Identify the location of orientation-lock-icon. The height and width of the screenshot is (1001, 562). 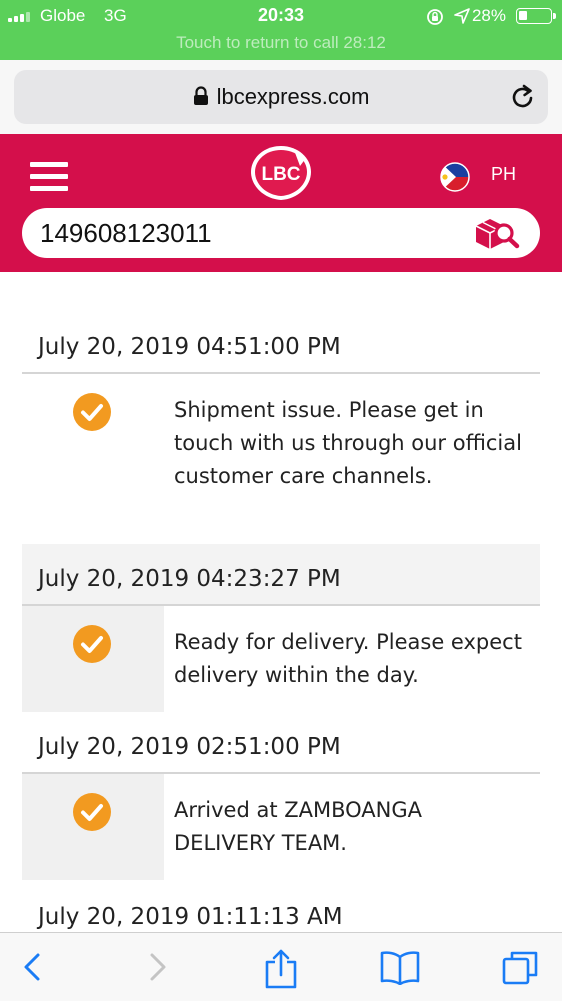
(435, 17).